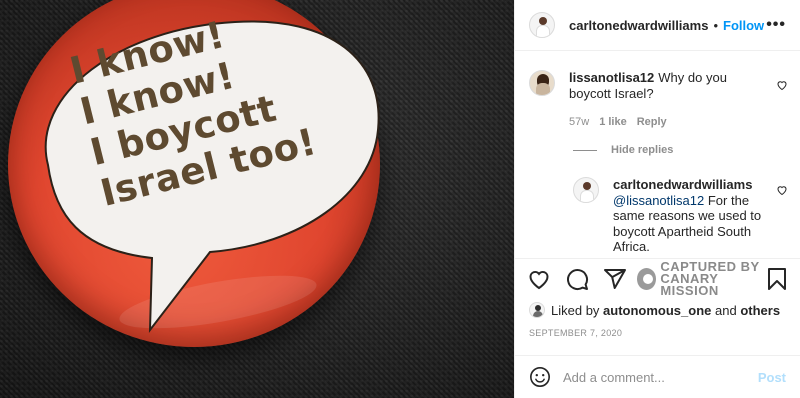  Describe the element at coordinates (647, 278) in the screenshot. I see `canary-logo-icon` at that location.